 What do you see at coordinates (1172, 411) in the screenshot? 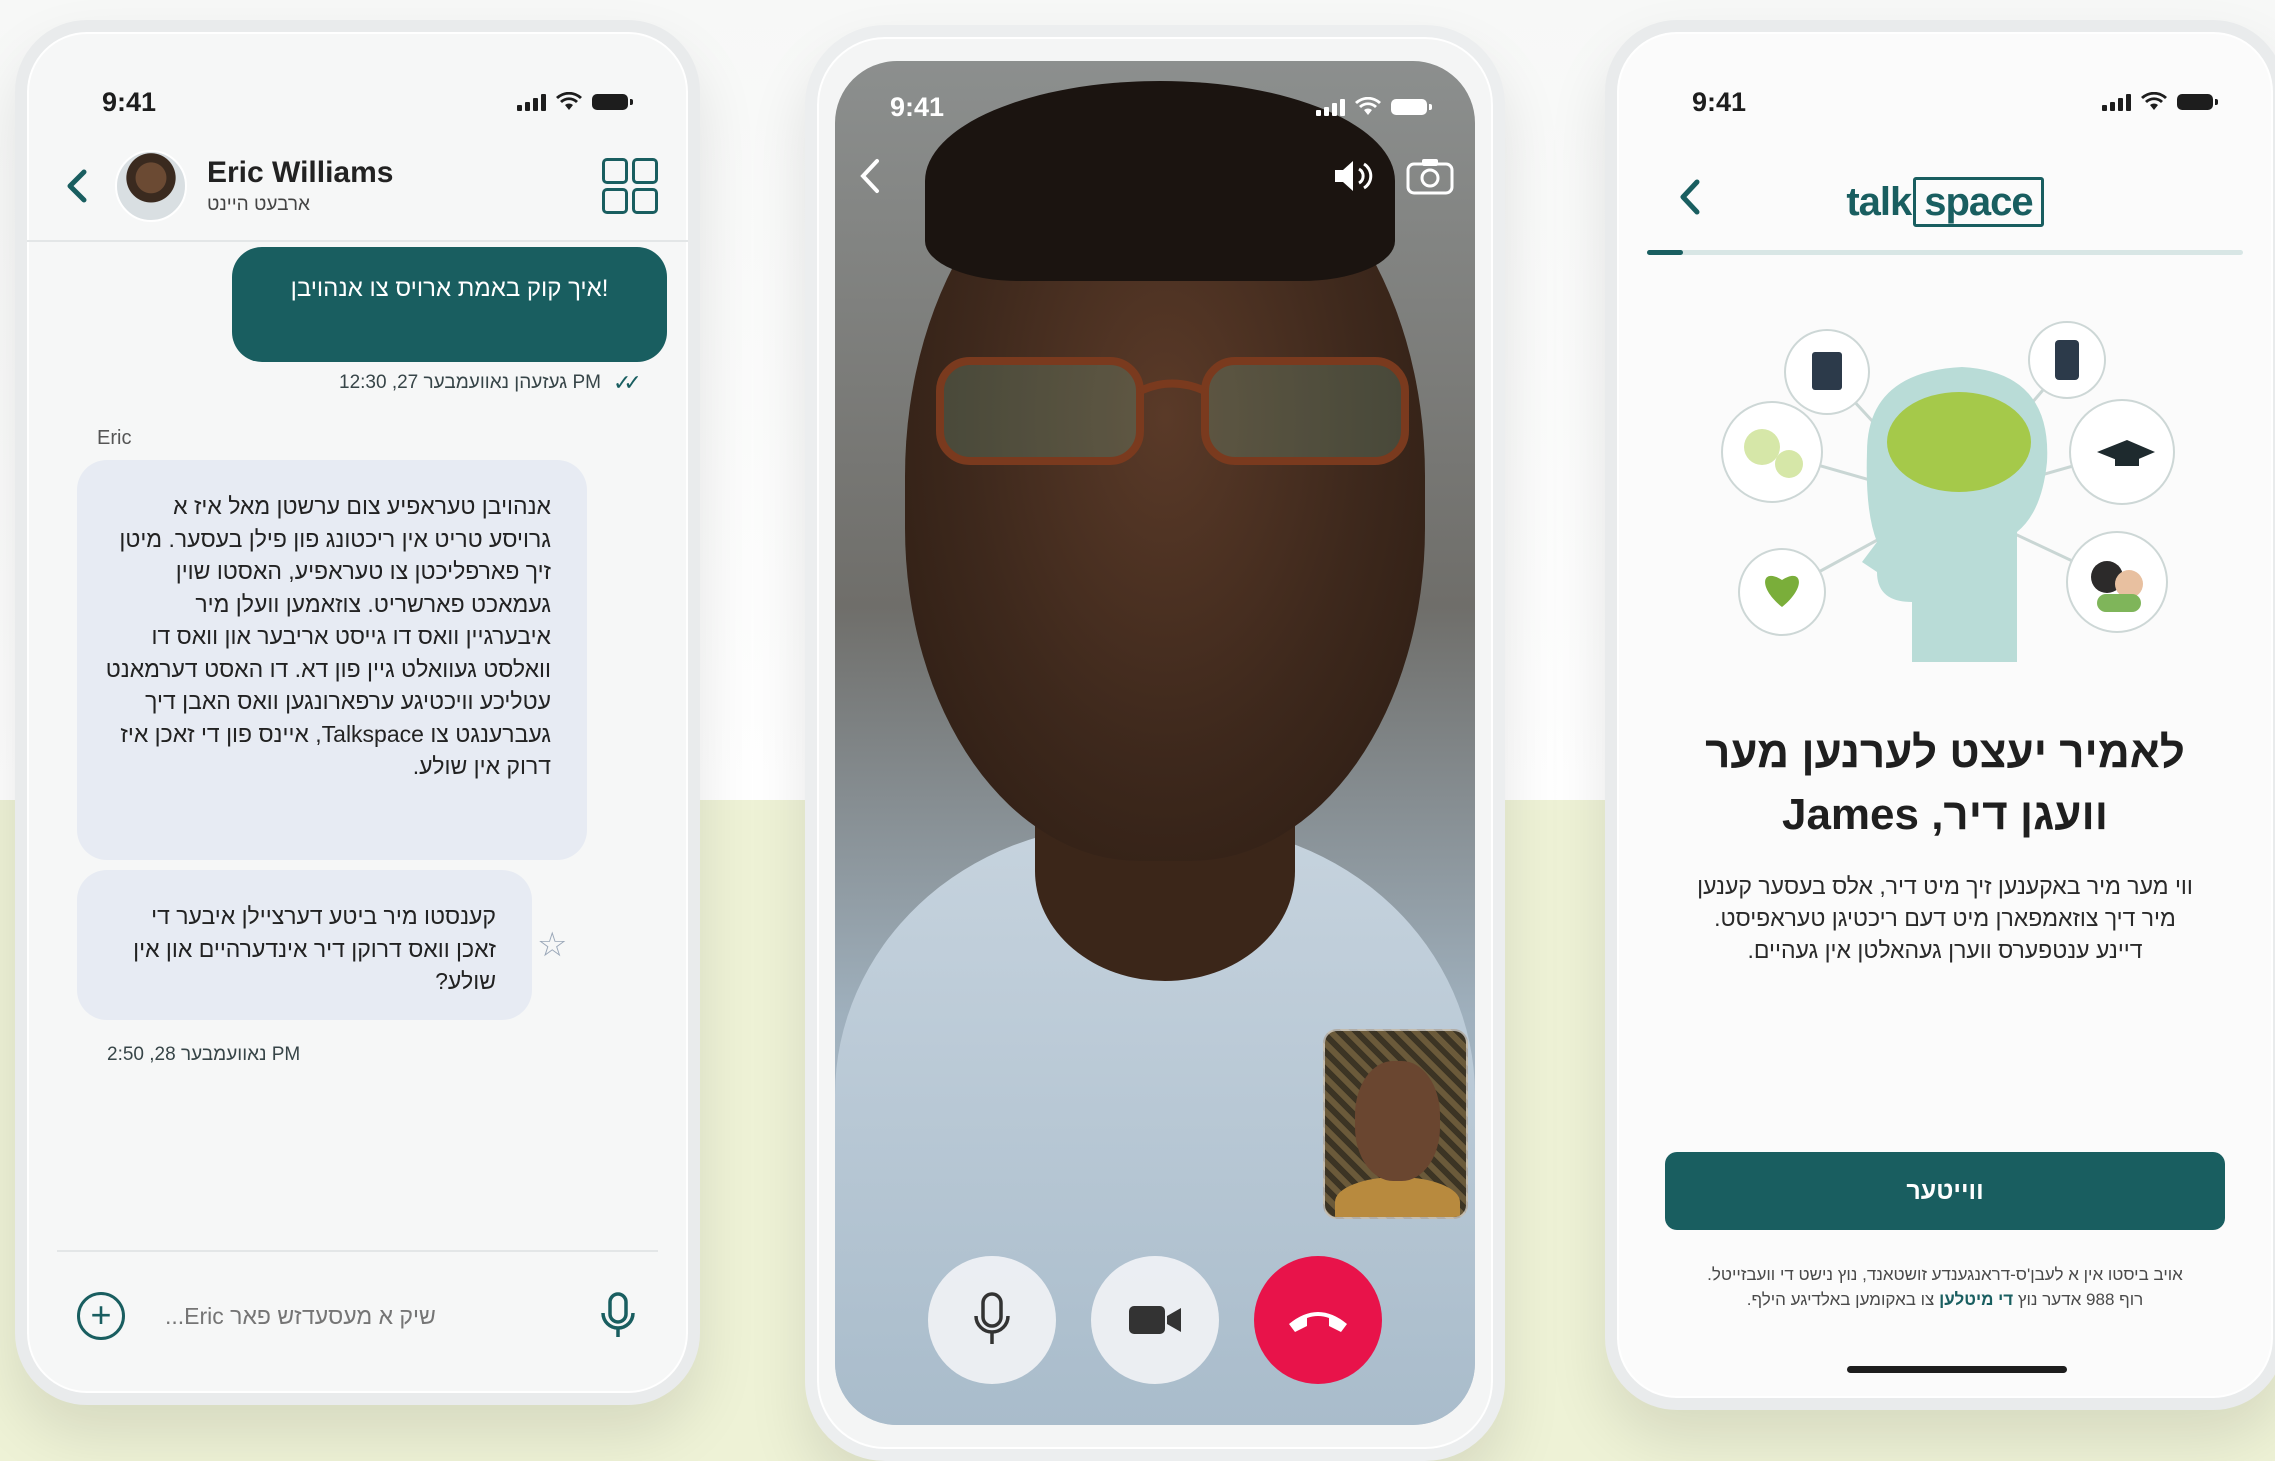
I see `caller-glasses` at bounding box center [1172, 411].